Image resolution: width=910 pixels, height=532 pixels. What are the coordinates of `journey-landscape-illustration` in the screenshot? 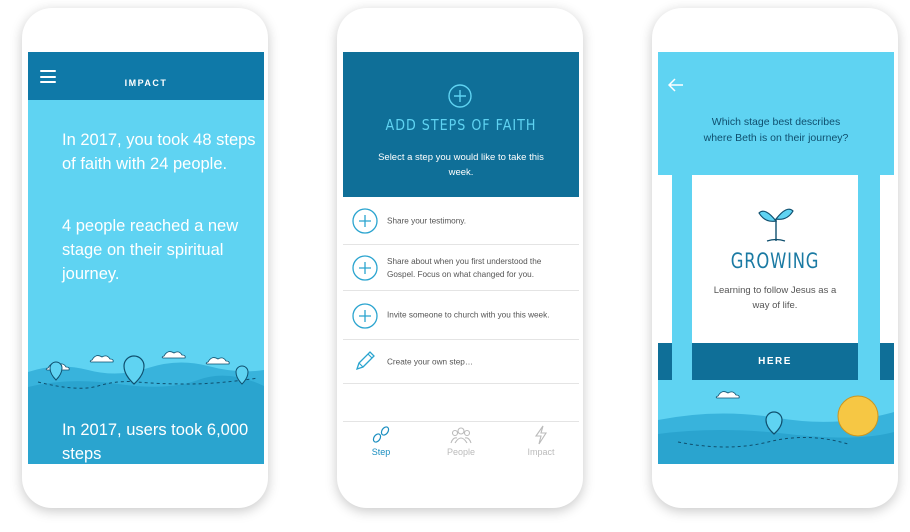 It's located at (776, 427).